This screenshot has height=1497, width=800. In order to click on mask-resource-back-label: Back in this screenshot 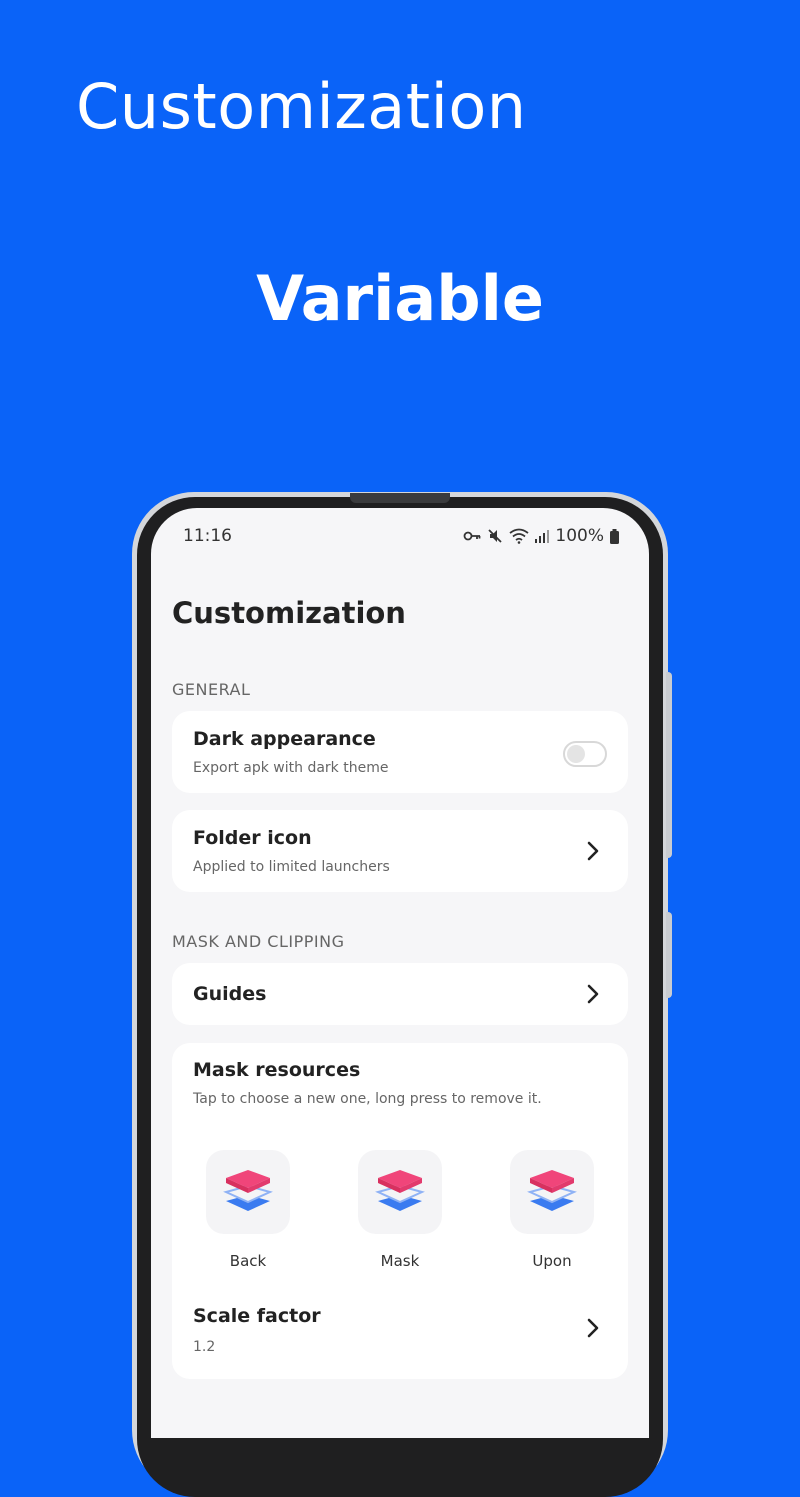, I will do `click(248, 1261)`.